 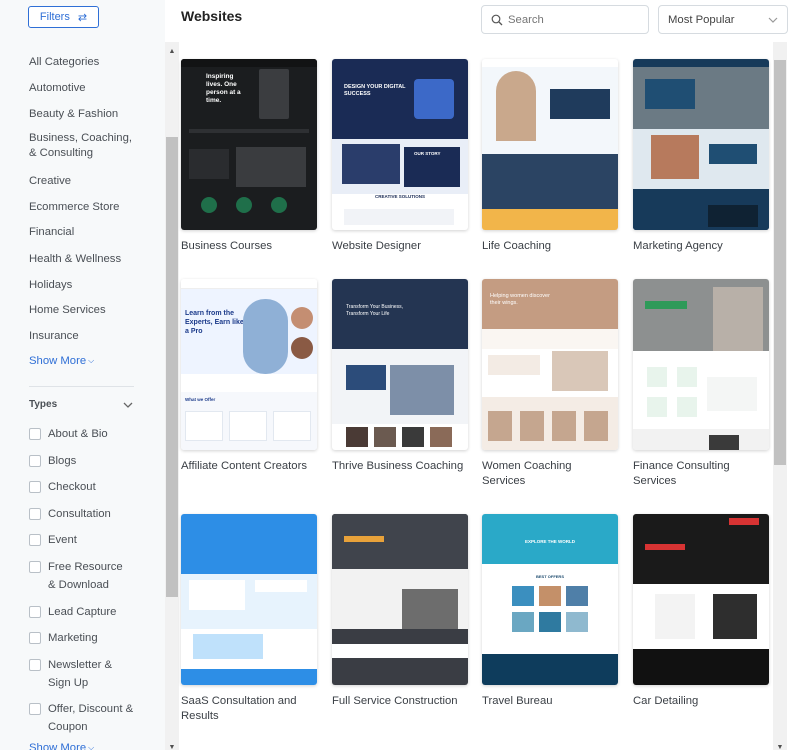 I want to click on category-holidays: Holidays, so click(x=50, y=286).